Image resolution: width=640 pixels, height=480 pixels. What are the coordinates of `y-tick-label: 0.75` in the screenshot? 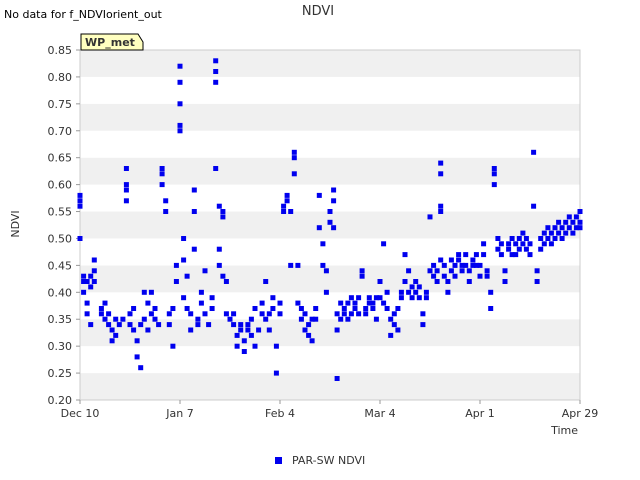 It's located at (60, 104).